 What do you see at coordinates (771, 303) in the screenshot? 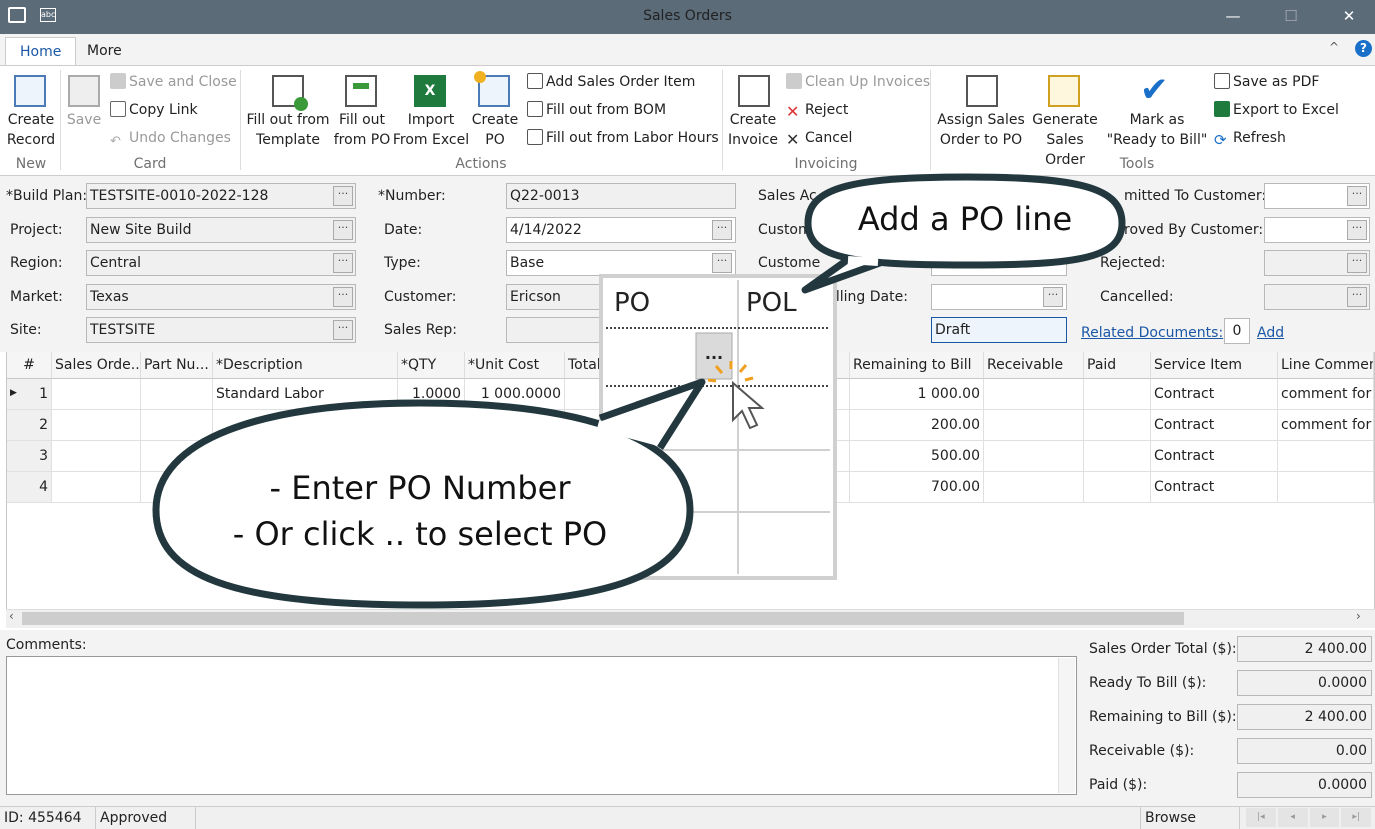
I see `zoom-pol-header: POL` at bounding box center [771, 303].